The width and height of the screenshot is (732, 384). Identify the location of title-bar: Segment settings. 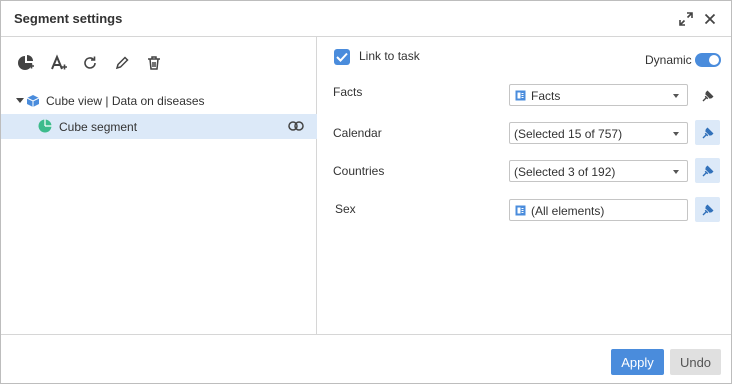
(366, 19).